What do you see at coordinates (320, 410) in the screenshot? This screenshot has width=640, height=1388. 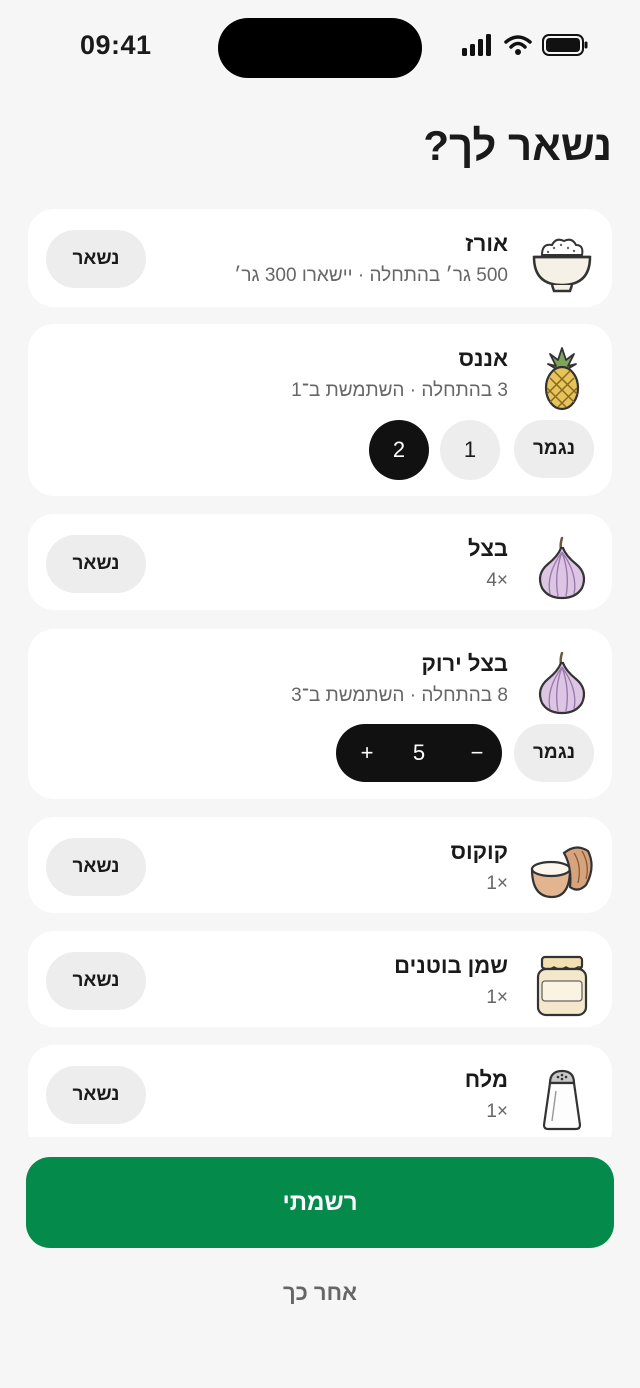 I see `list-item: אננס 3 בהתחלה · השתמשת ב־1 נגמר 1 2` at bounding box center [320, 410].